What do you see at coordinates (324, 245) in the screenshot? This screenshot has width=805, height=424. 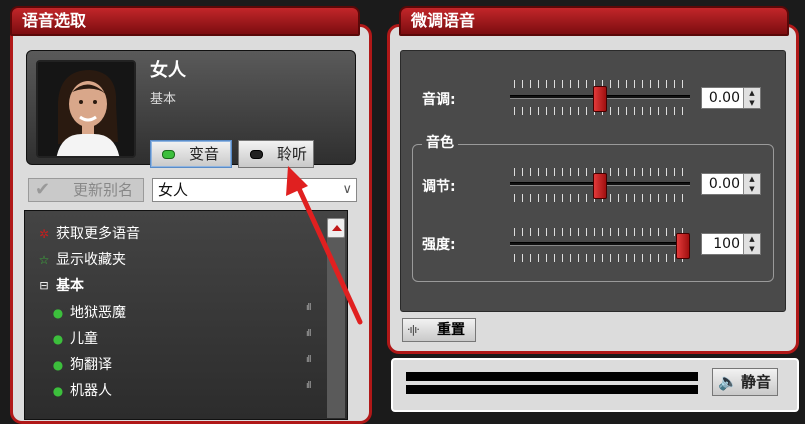 I see `annotation-arrow-icon` at bounding box center [324, 245].